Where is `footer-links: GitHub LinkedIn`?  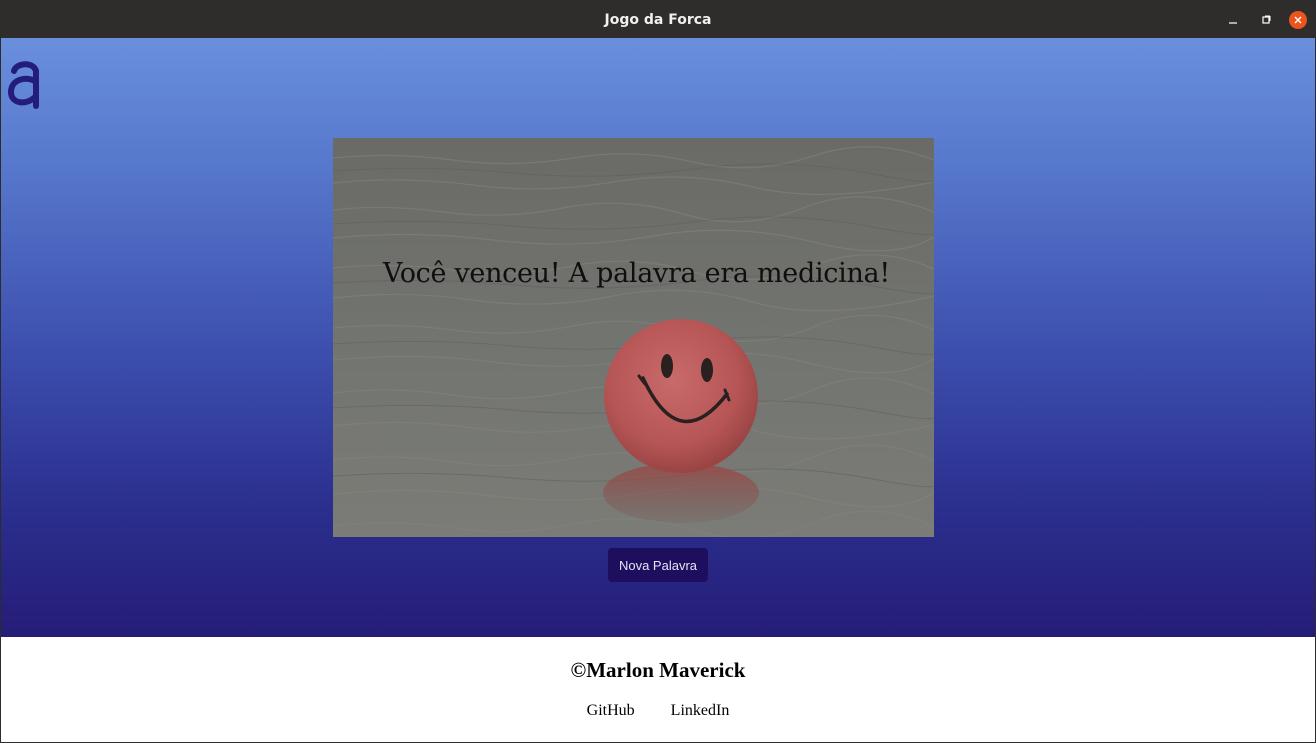
footer-links: GitHub LinkedIn is located at coordinates (658, 711).